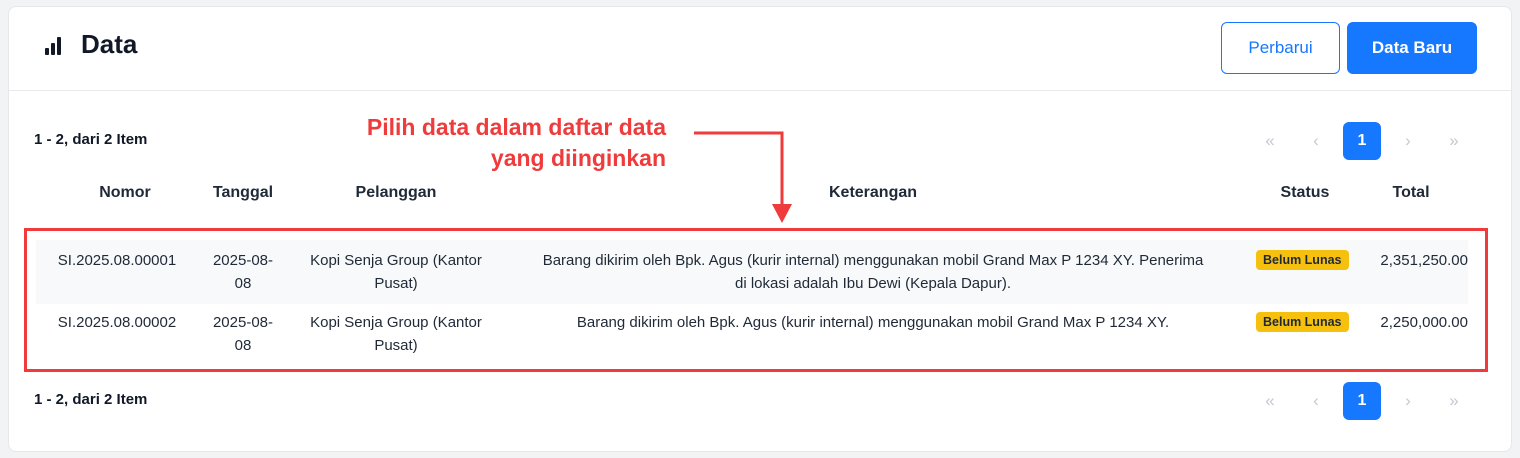 Image resolution: width=1520 pixels, height=458 pixels. Describe the element at coordinates (1408, 401) in the screenshot. I see `next-page-button: ›` at that location.